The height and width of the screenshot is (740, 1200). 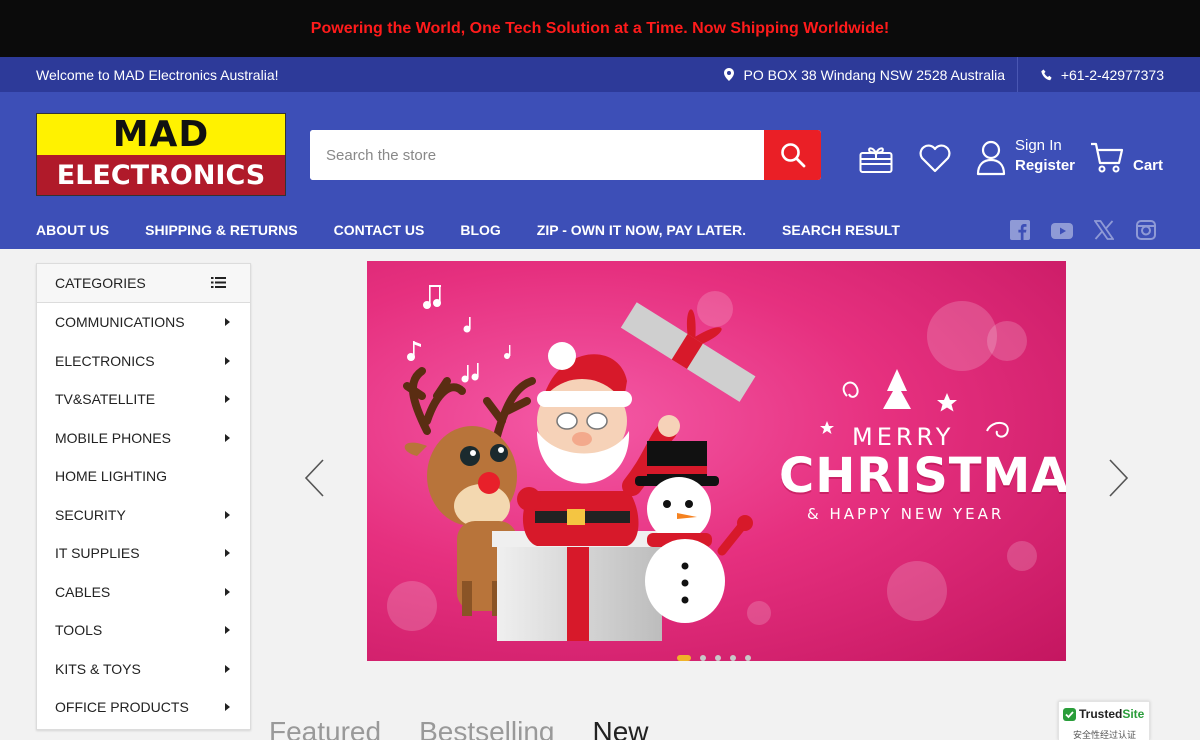 I want to click on carousel-prev-arrow, so click(x=314, y=478).